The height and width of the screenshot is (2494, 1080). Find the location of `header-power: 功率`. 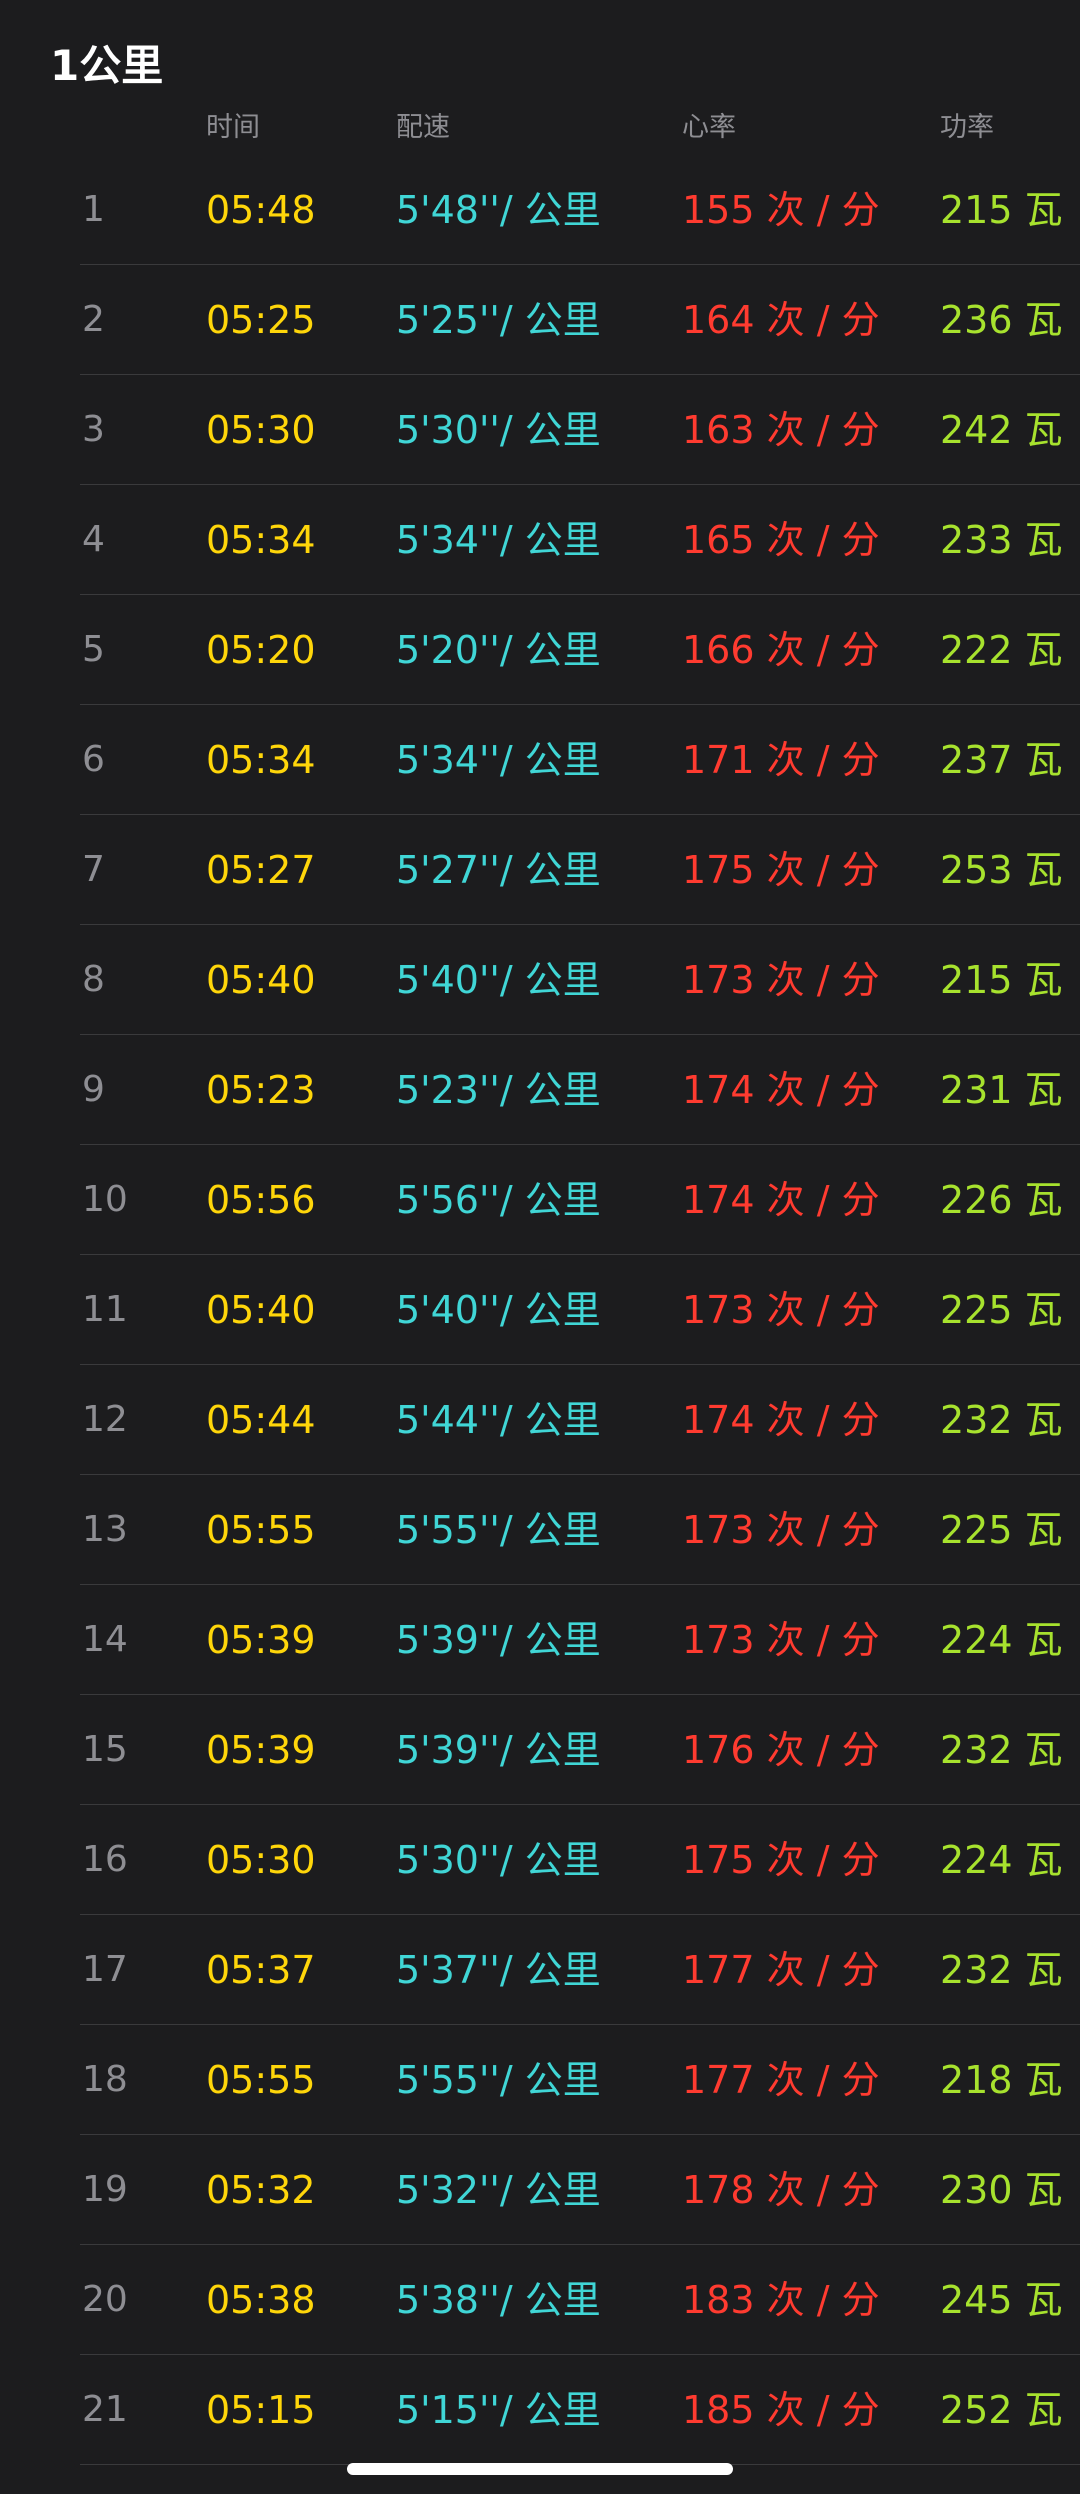

header-power: 功率 is located at coordinates (967, 127).